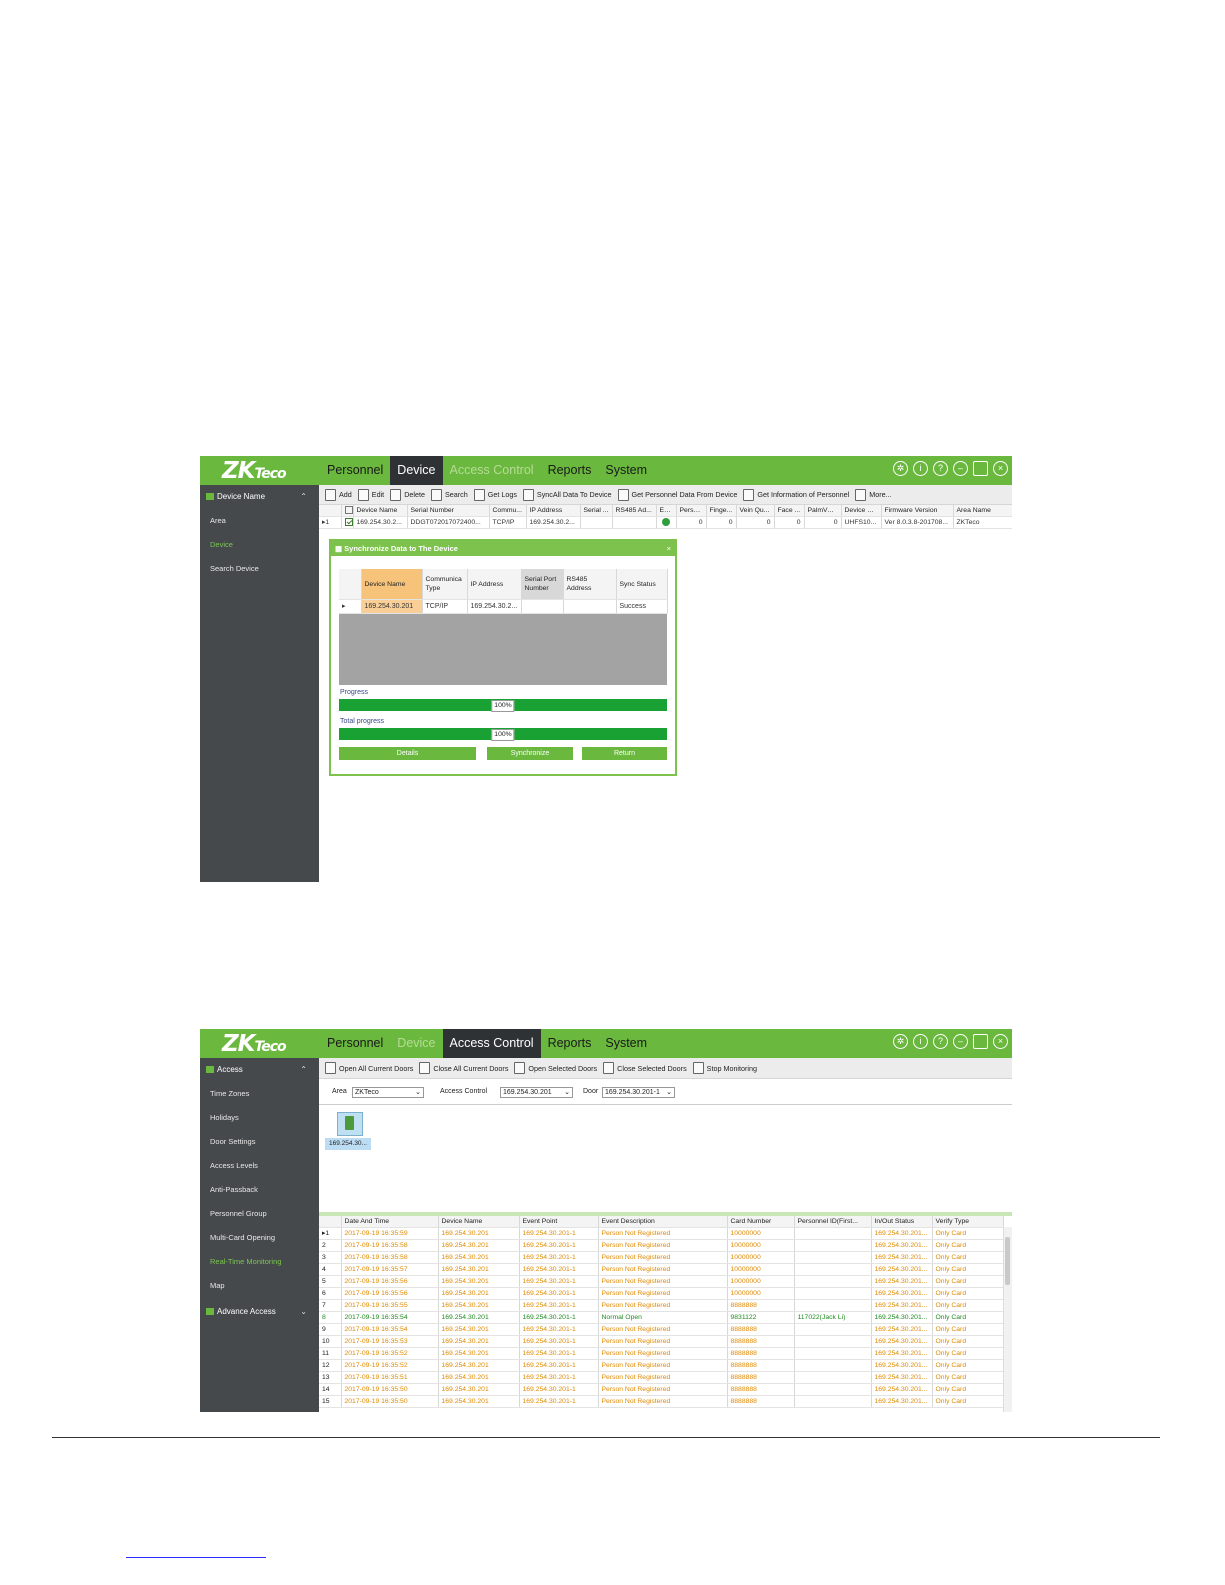  What do you see at coordinates (392, 584) in the screenshot?
I see `dialog-column-header: Device Name` at bounding box center [392, 584].